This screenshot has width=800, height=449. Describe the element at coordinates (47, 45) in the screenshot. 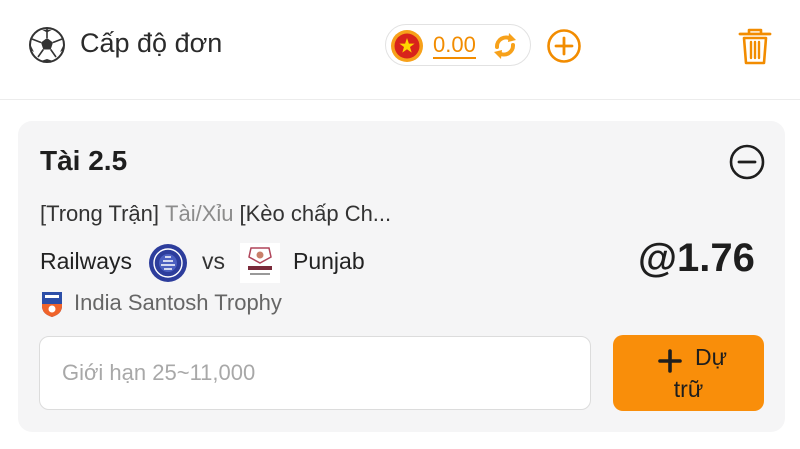

I see `soccer-ball-icon` at that location.